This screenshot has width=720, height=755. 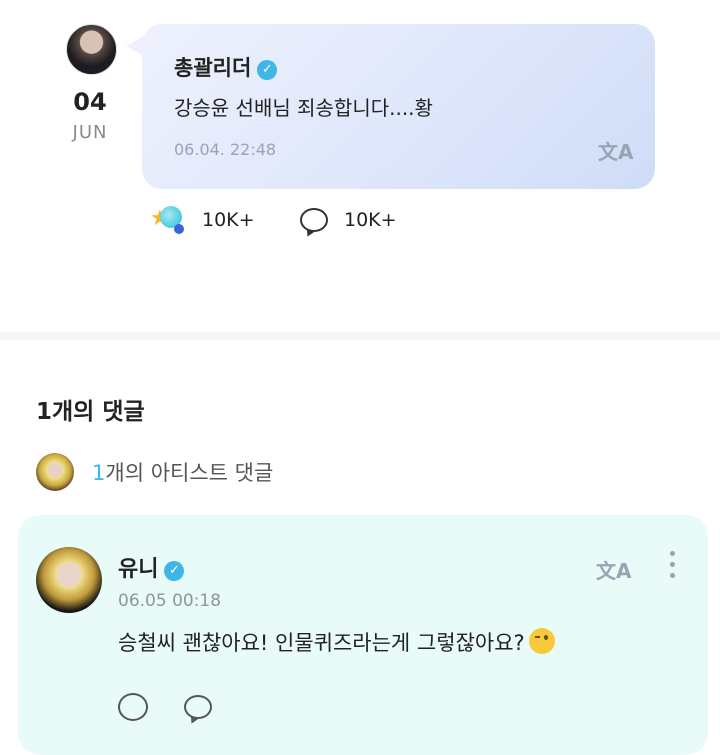 I want to click on comment-author-row: 유니 ✓, so click(x=151, y=567).